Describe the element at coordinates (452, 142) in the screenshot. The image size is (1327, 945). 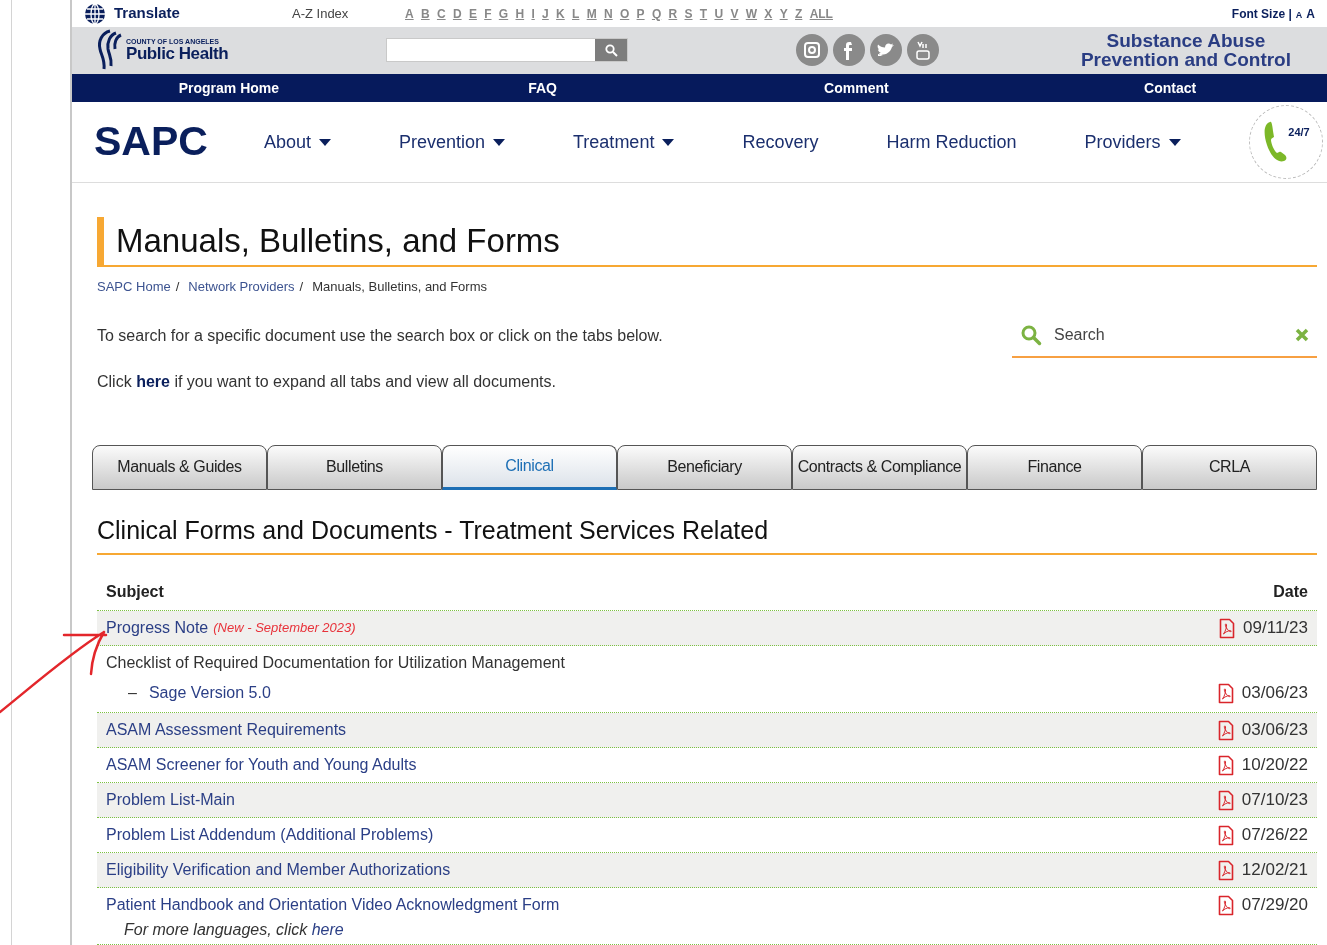
I see `main-nav-link: Prevention` at that location.